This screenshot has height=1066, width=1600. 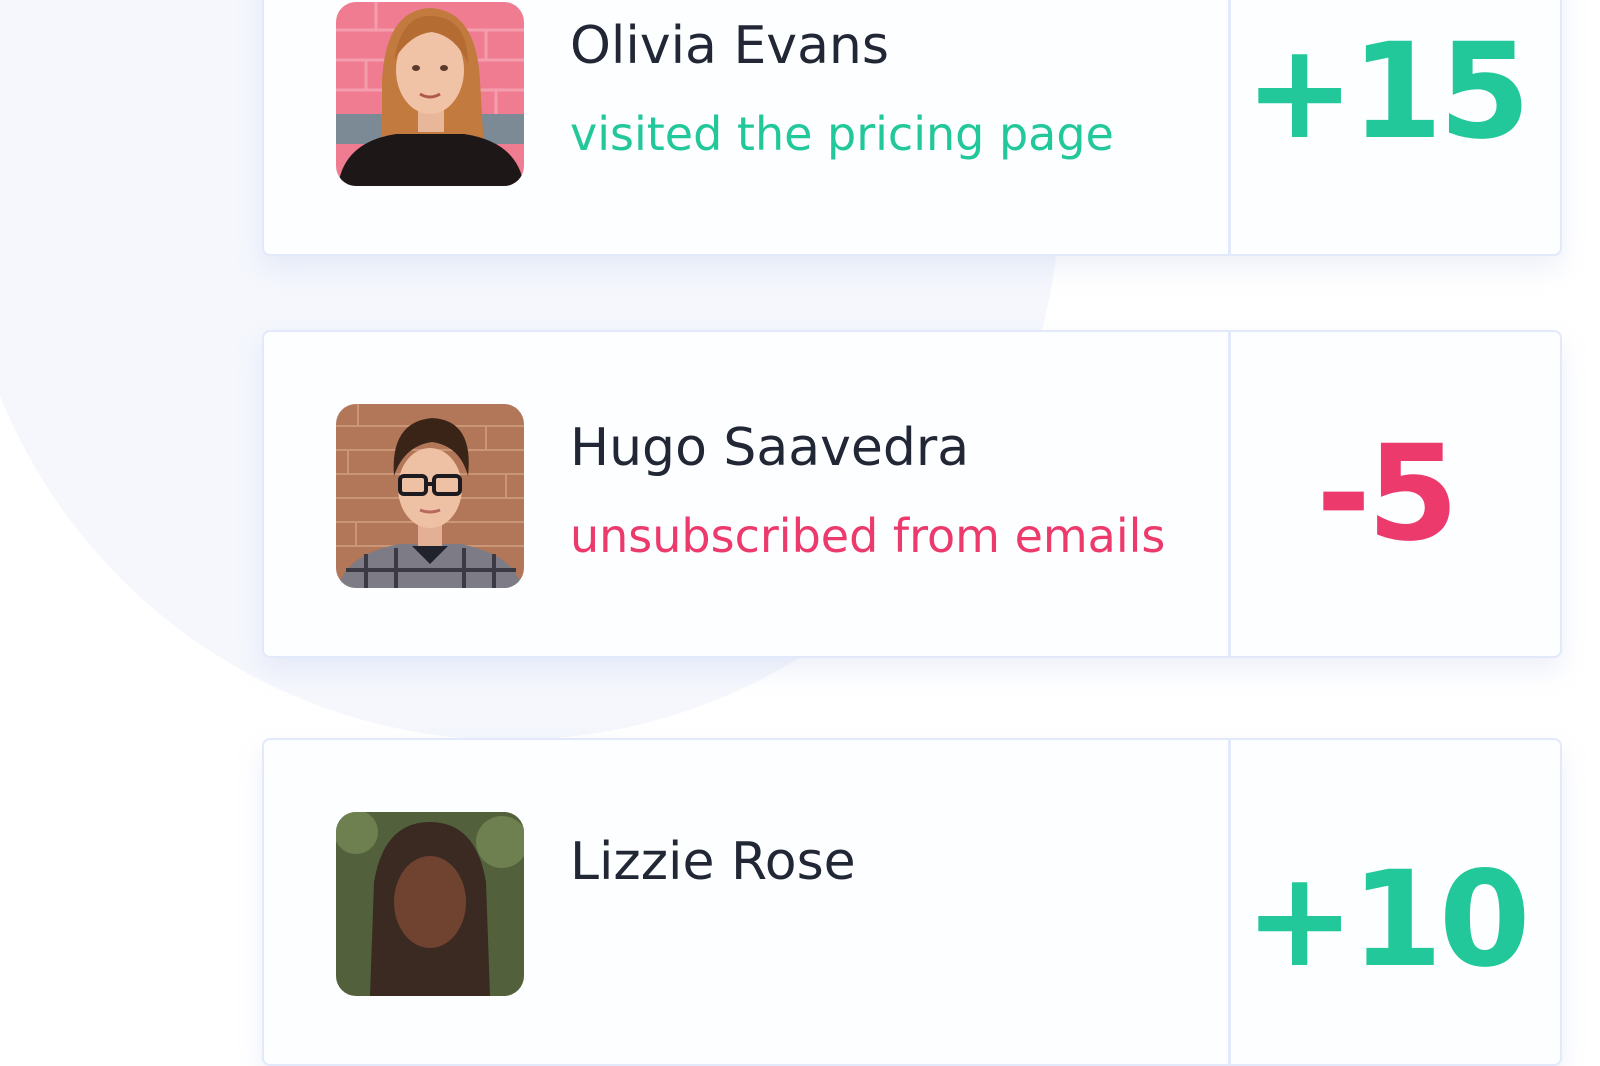 I want to click on avatar-olivia-evans, so click(x=430, y=94).